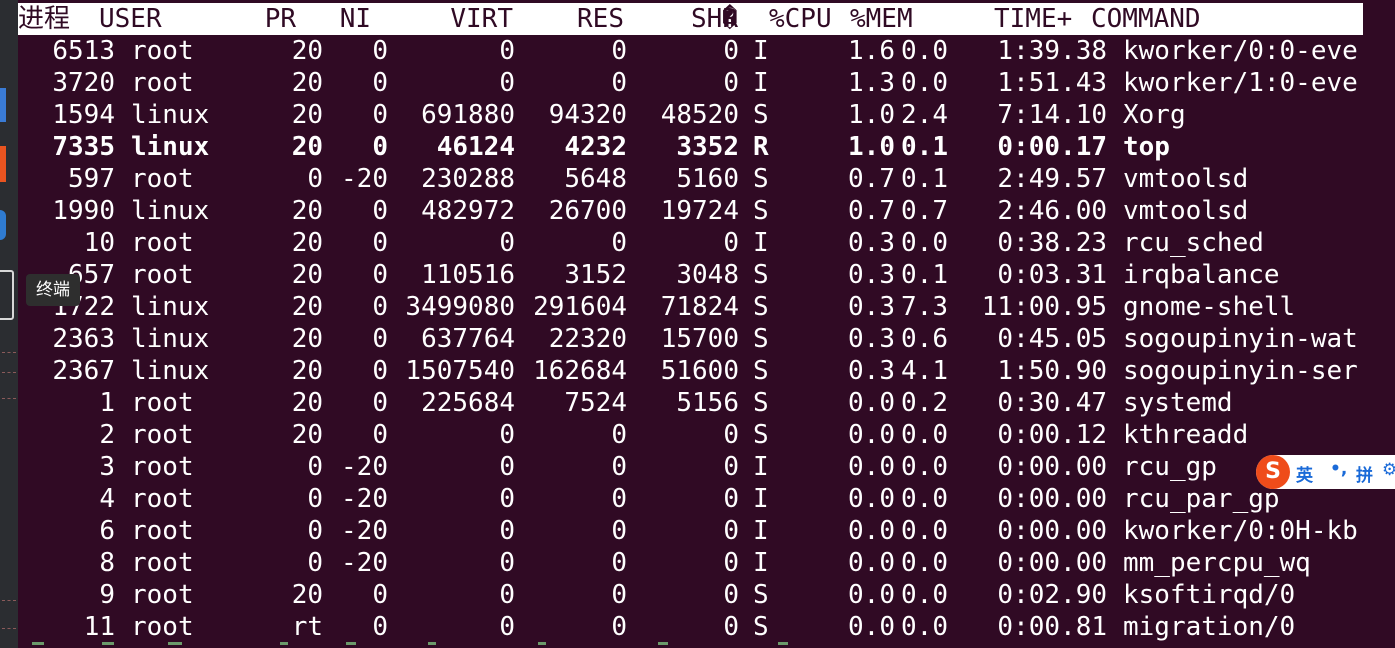 Image resolution: width=1395 pixels, height=648 pixels. What do you see at coordinates (587, 115) in the screenshot?
I see `res-cell: 94320` at bounding box center [587, 115].